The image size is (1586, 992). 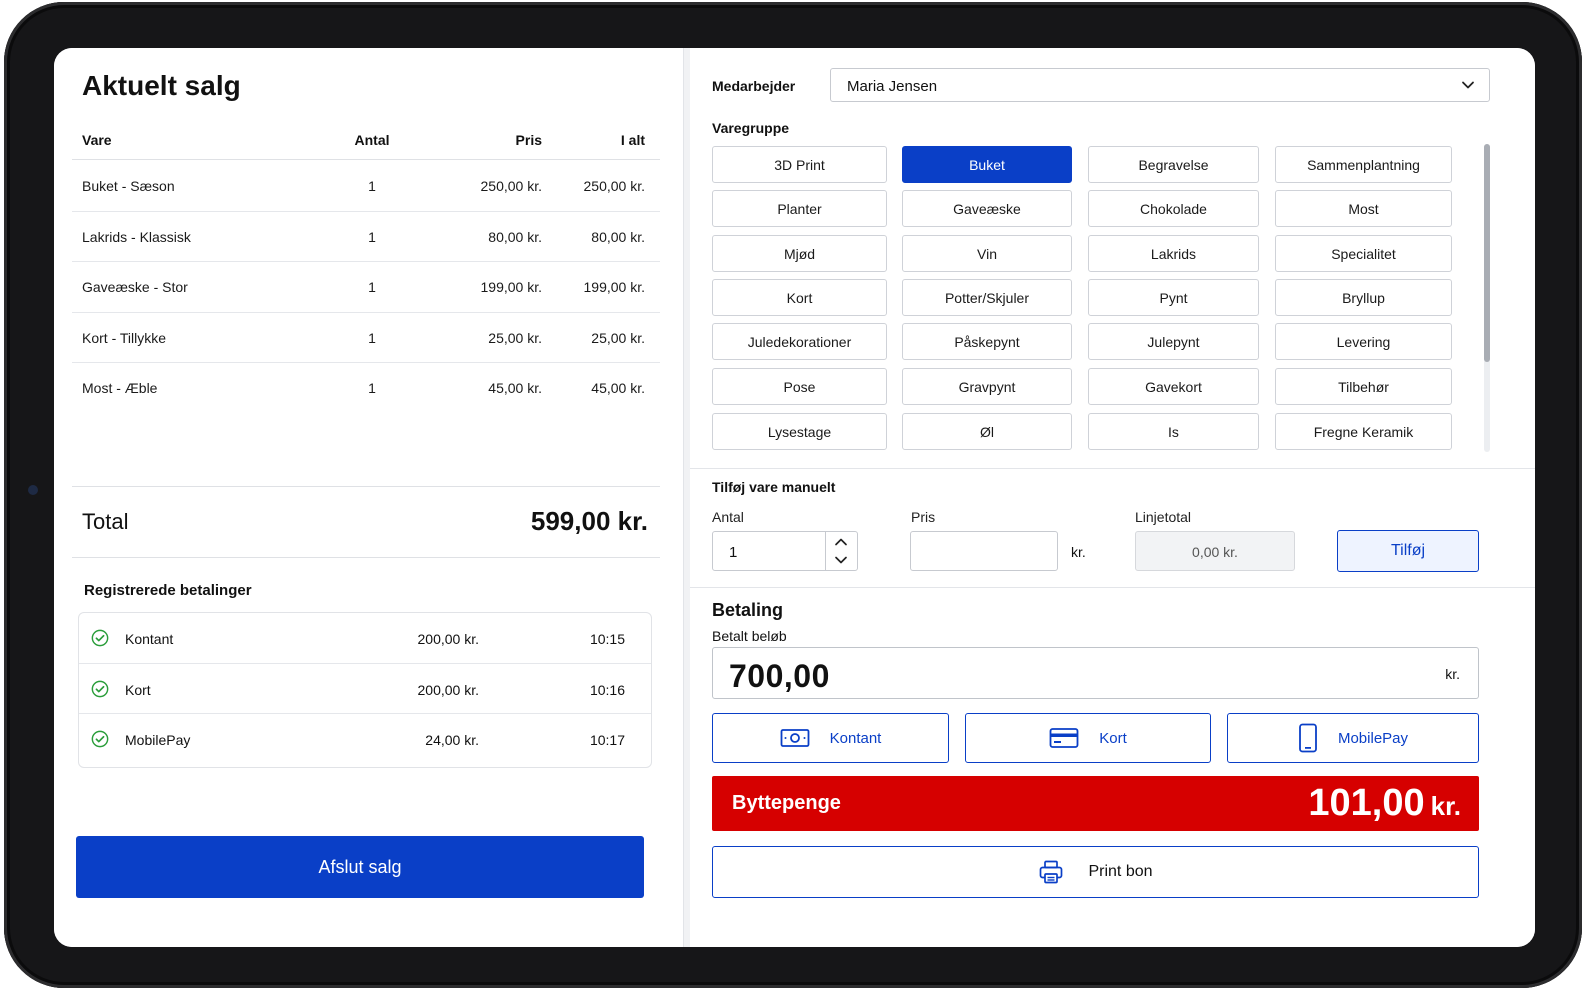 I want to click on row-item: Gaveæske - Stor, so click(x=135, y=287).